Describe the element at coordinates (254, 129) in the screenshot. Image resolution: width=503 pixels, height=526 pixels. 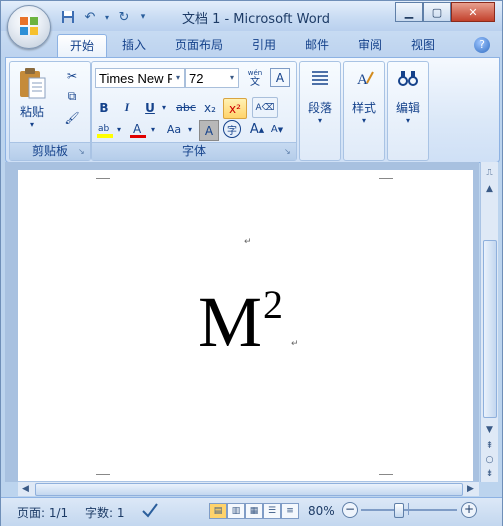
I see `grow-font-label: A` at that location.